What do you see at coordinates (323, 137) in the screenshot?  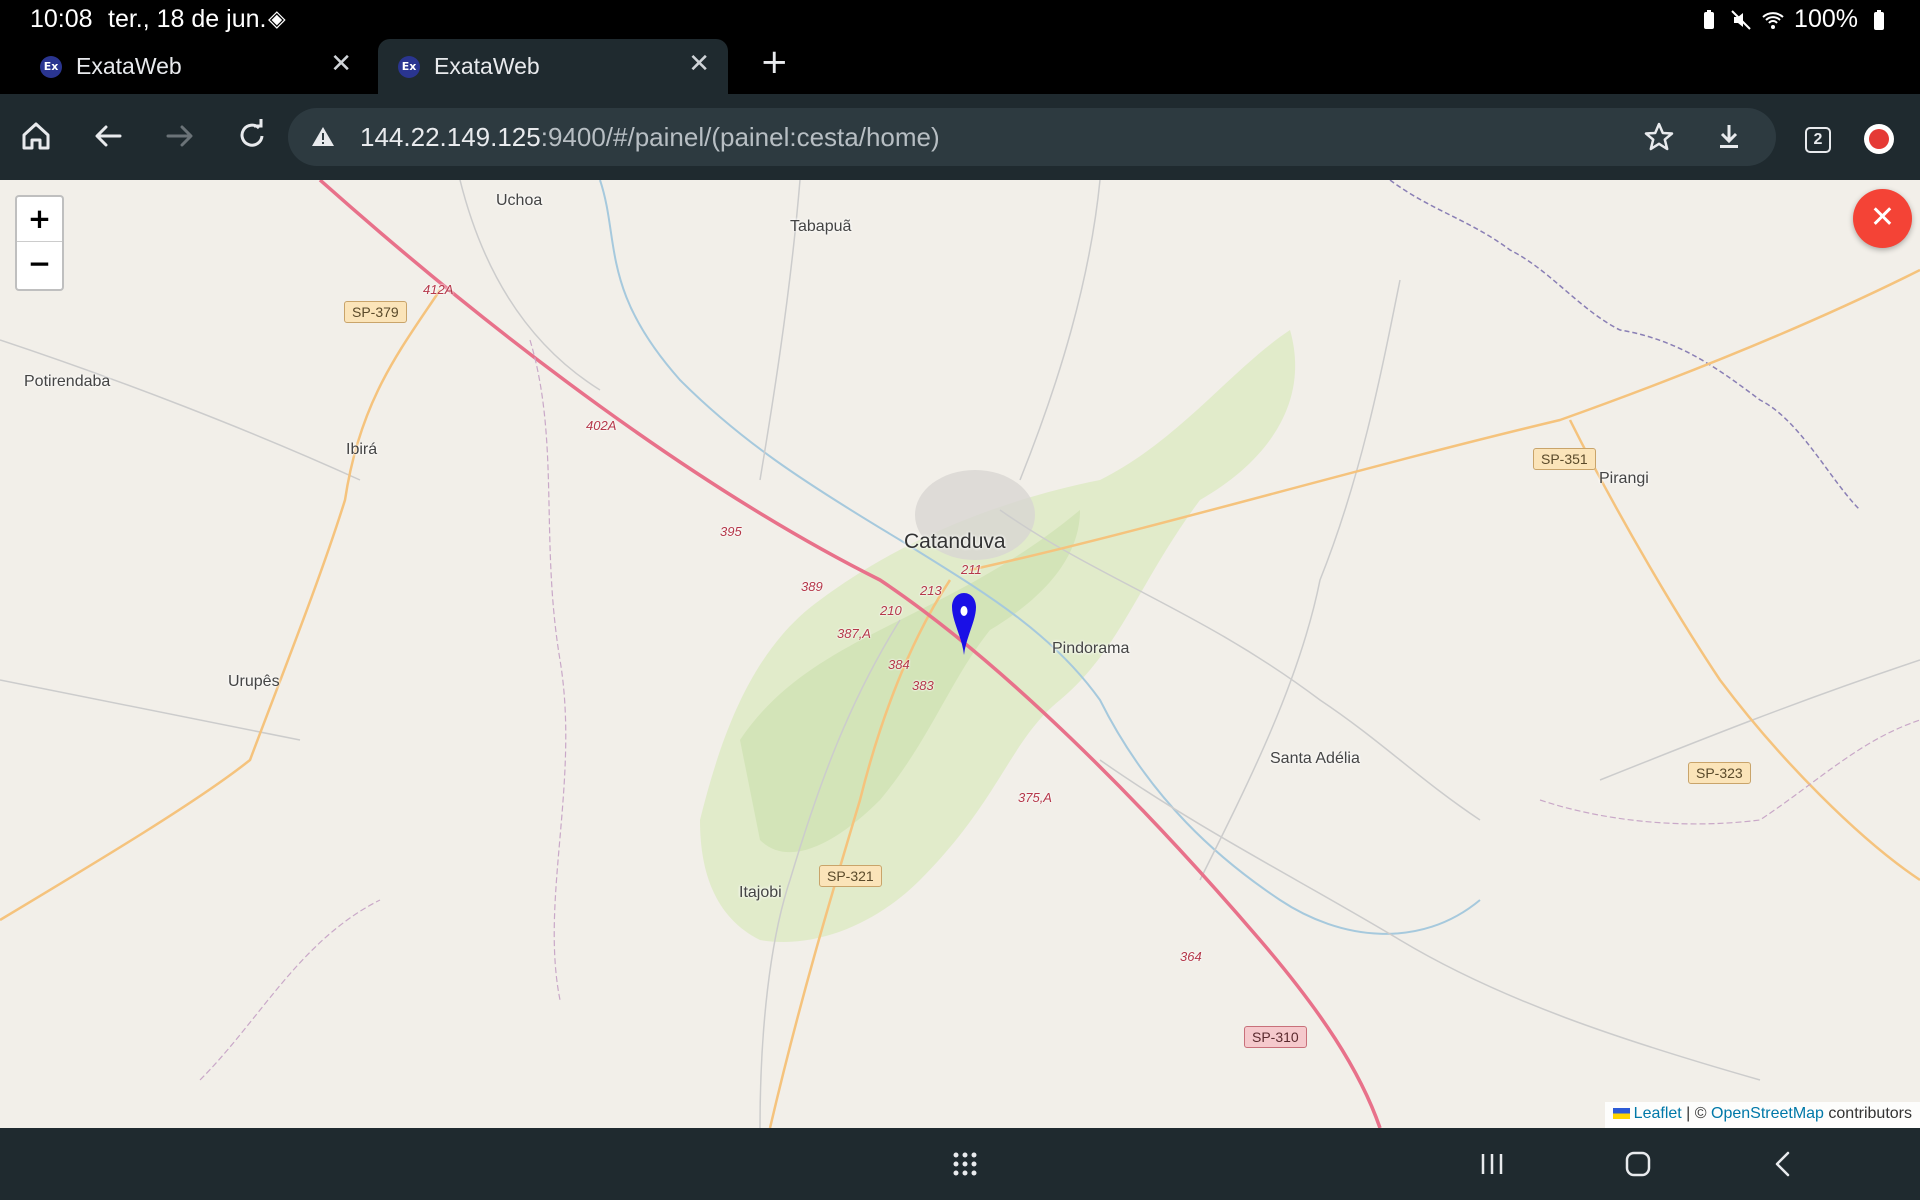 I see `not-secure-warning-icon` at bounding box center [323, 137].